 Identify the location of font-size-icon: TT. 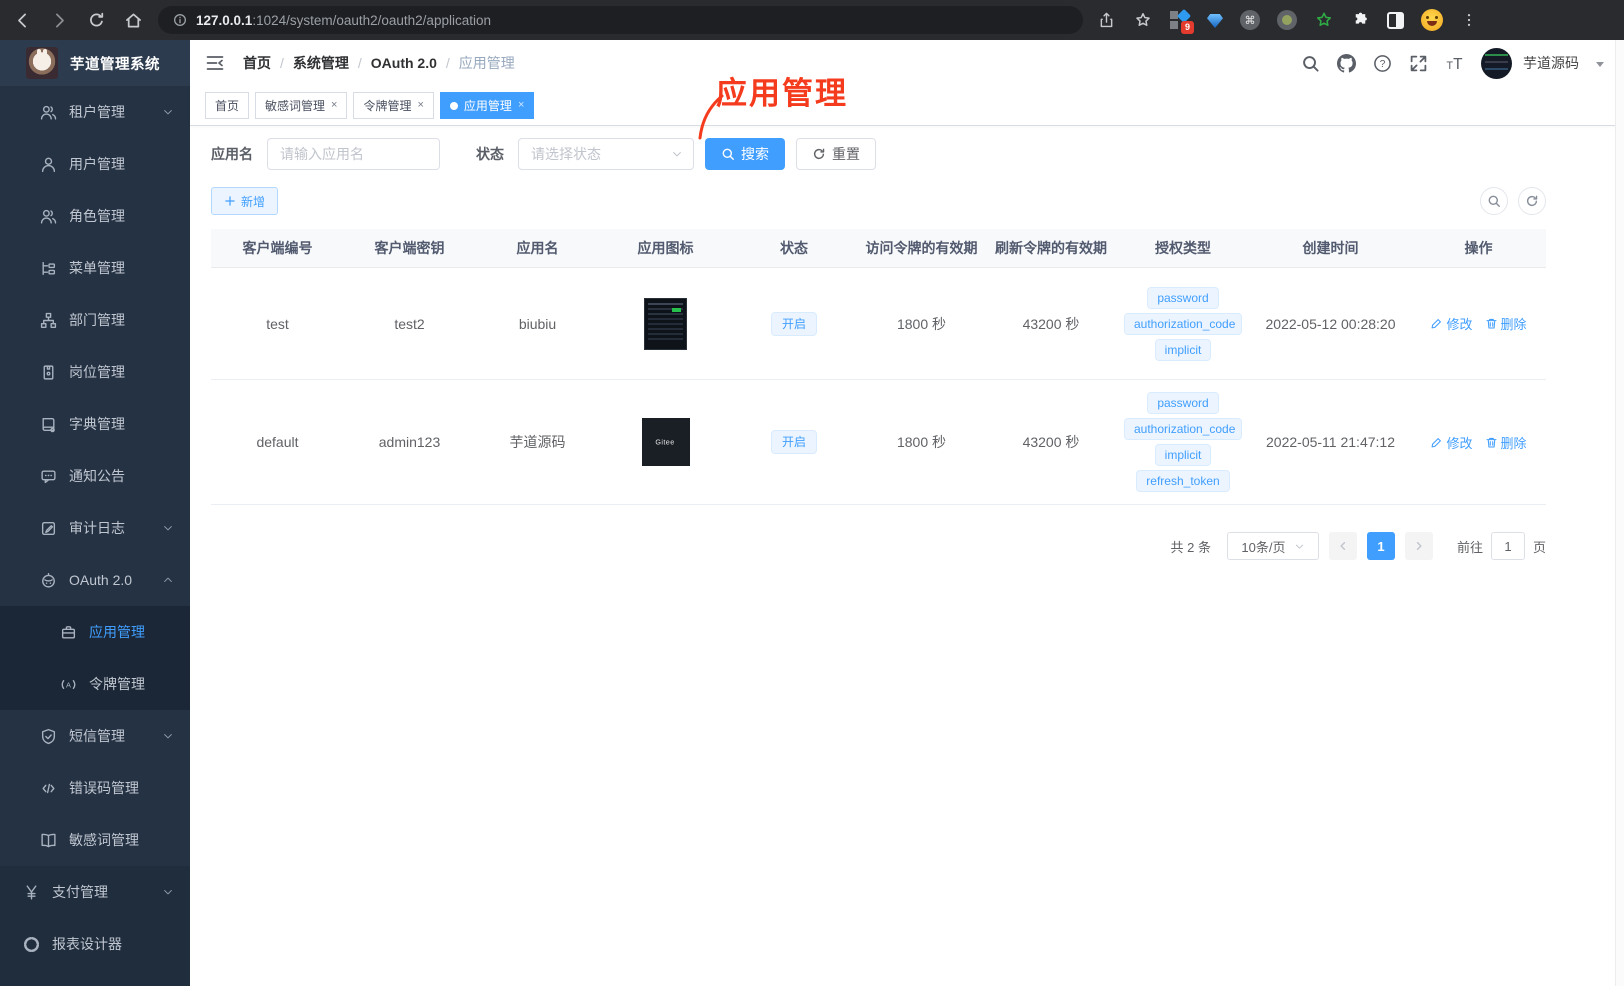
(1454, 63).